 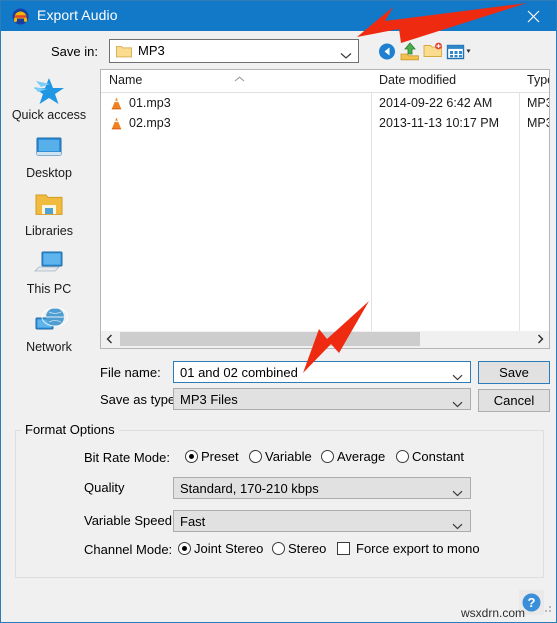 I want to click on close-button, so click(x=533, y=16).